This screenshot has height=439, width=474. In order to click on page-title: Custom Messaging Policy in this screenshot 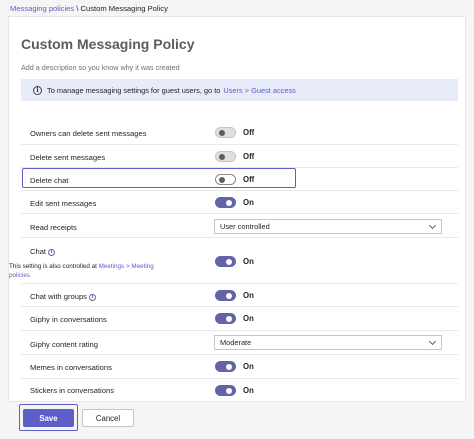, I will do `click(108, 44)`.